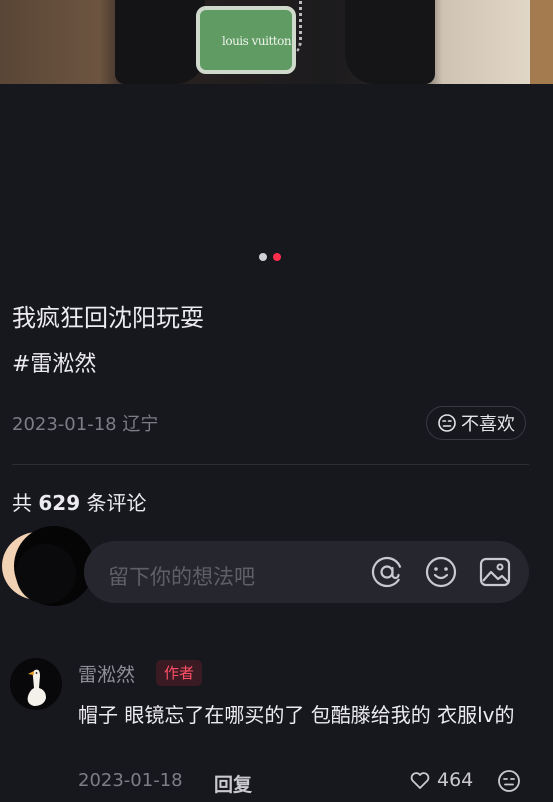  I want to click on post-title: 我疯狂回沈阳玩耍, so click(108, 318).